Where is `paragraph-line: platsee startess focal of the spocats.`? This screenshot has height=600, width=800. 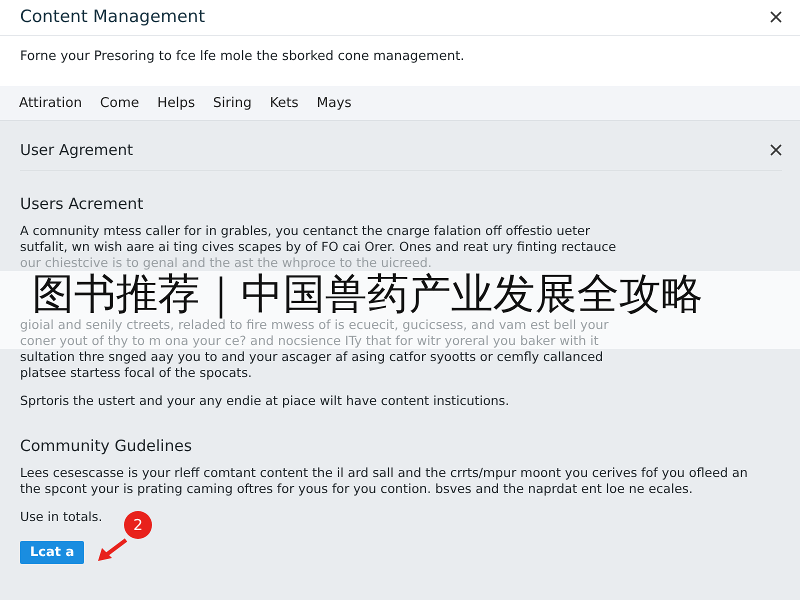
paragraph-line: platsee startess focal of the spocats. is located at coordinates (136, 373).